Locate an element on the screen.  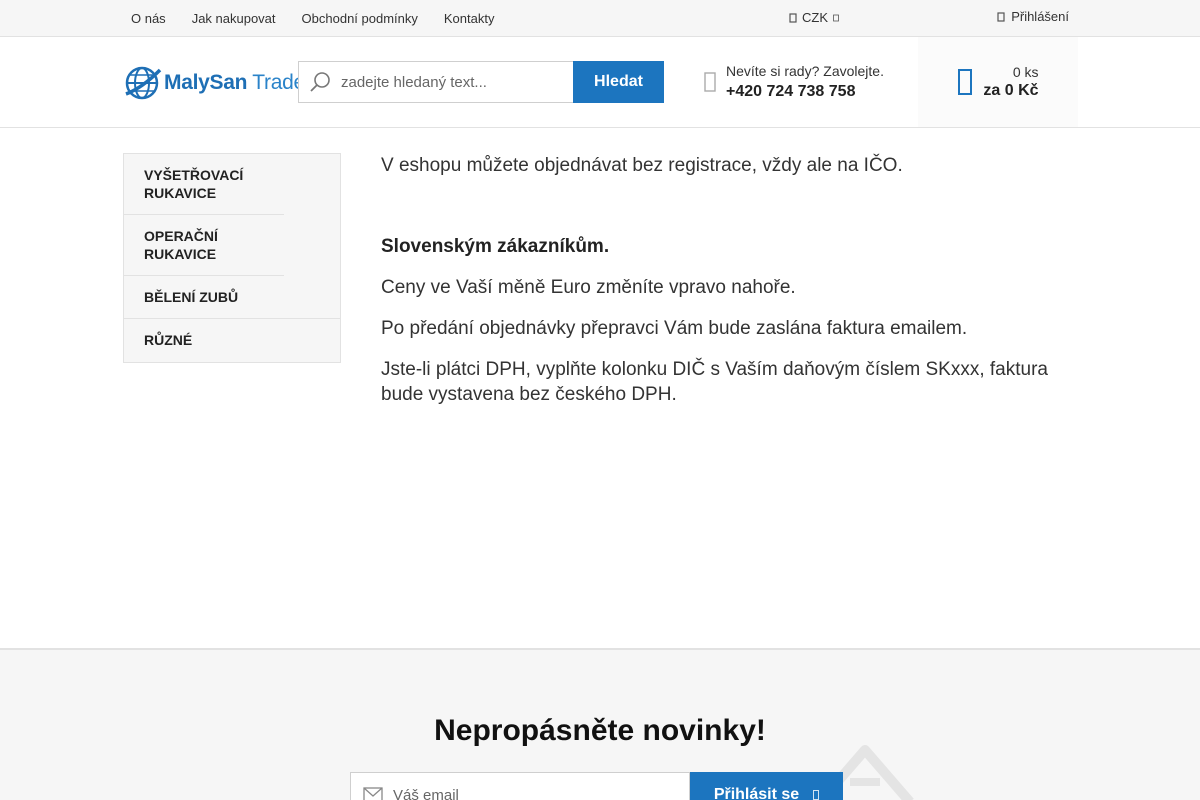
newsletter-subscribe-button: Přihlásit se is located at coordinates (766, 786).